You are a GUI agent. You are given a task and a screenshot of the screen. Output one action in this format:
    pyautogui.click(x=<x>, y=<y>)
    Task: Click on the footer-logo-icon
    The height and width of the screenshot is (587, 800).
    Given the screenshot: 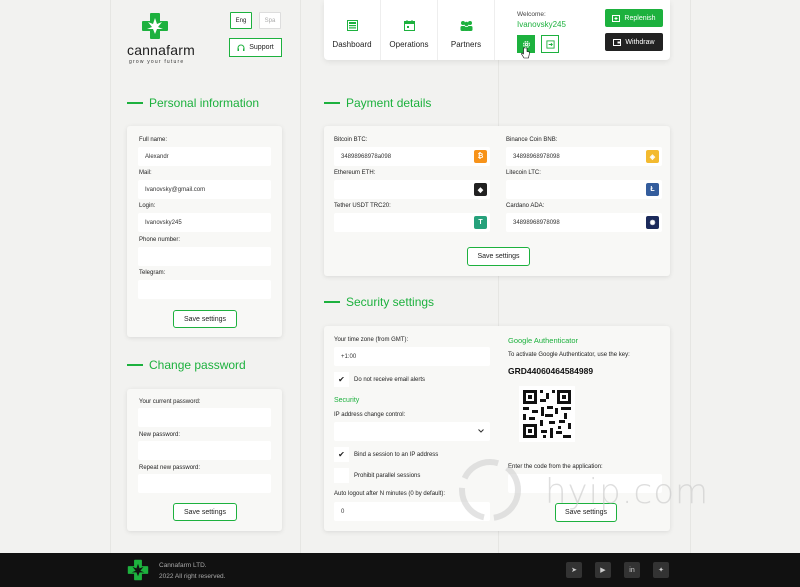 What is the action you would take?
    pyautogui.click(x=138, y=570)
    